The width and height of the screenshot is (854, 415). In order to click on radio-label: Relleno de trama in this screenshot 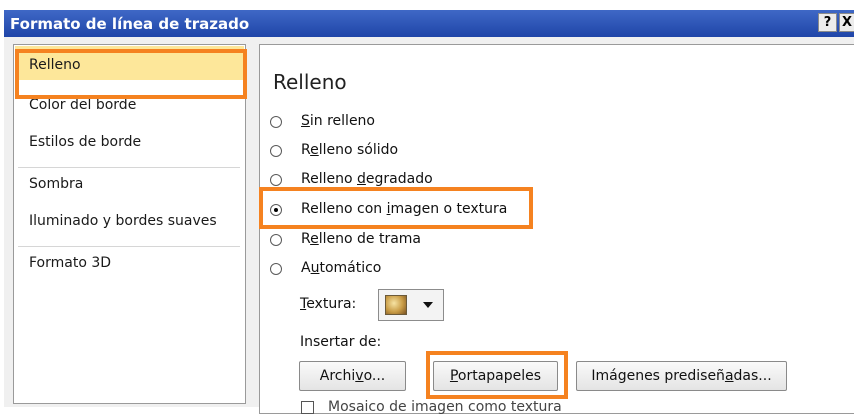, I will do `click(361, 239)`.